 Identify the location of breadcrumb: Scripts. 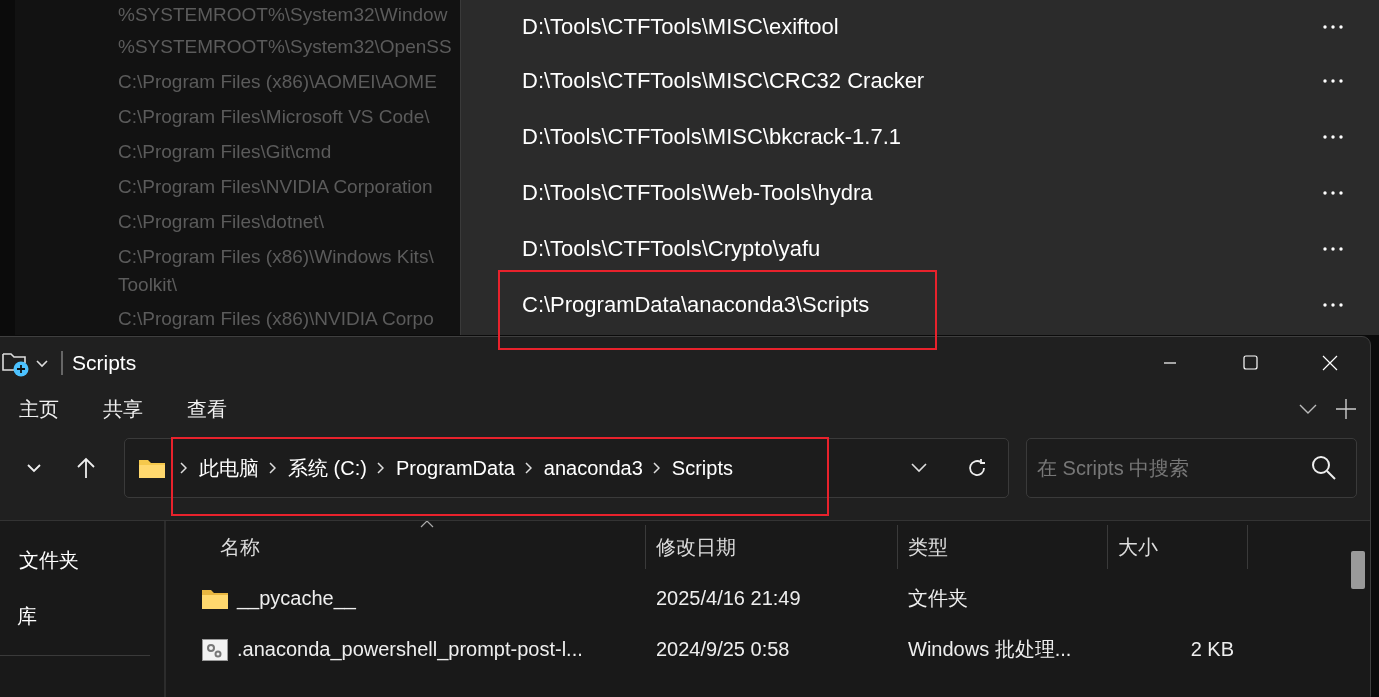
(702, 468).